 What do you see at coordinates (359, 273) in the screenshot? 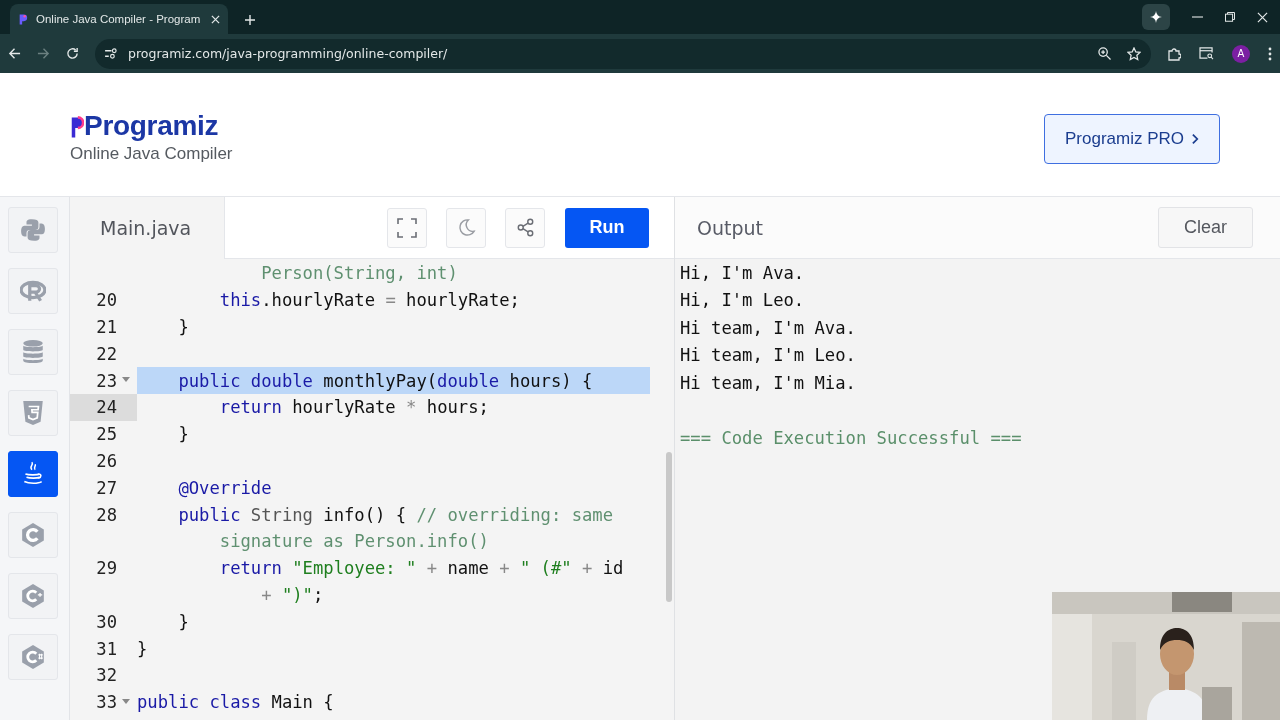
I see `code-line-continuation: Person(String, int)` at bounding box center [359, 273].